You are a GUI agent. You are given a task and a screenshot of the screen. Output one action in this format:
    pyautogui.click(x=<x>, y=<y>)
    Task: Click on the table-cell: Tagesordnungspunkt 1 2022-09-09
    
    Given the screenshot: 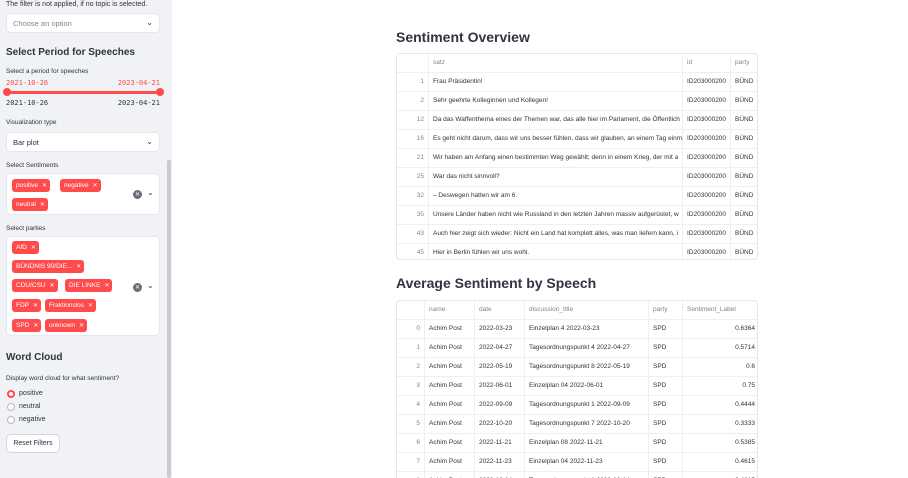 What is the action you would take?
    pyautogui.click(x=587, y=405)
    